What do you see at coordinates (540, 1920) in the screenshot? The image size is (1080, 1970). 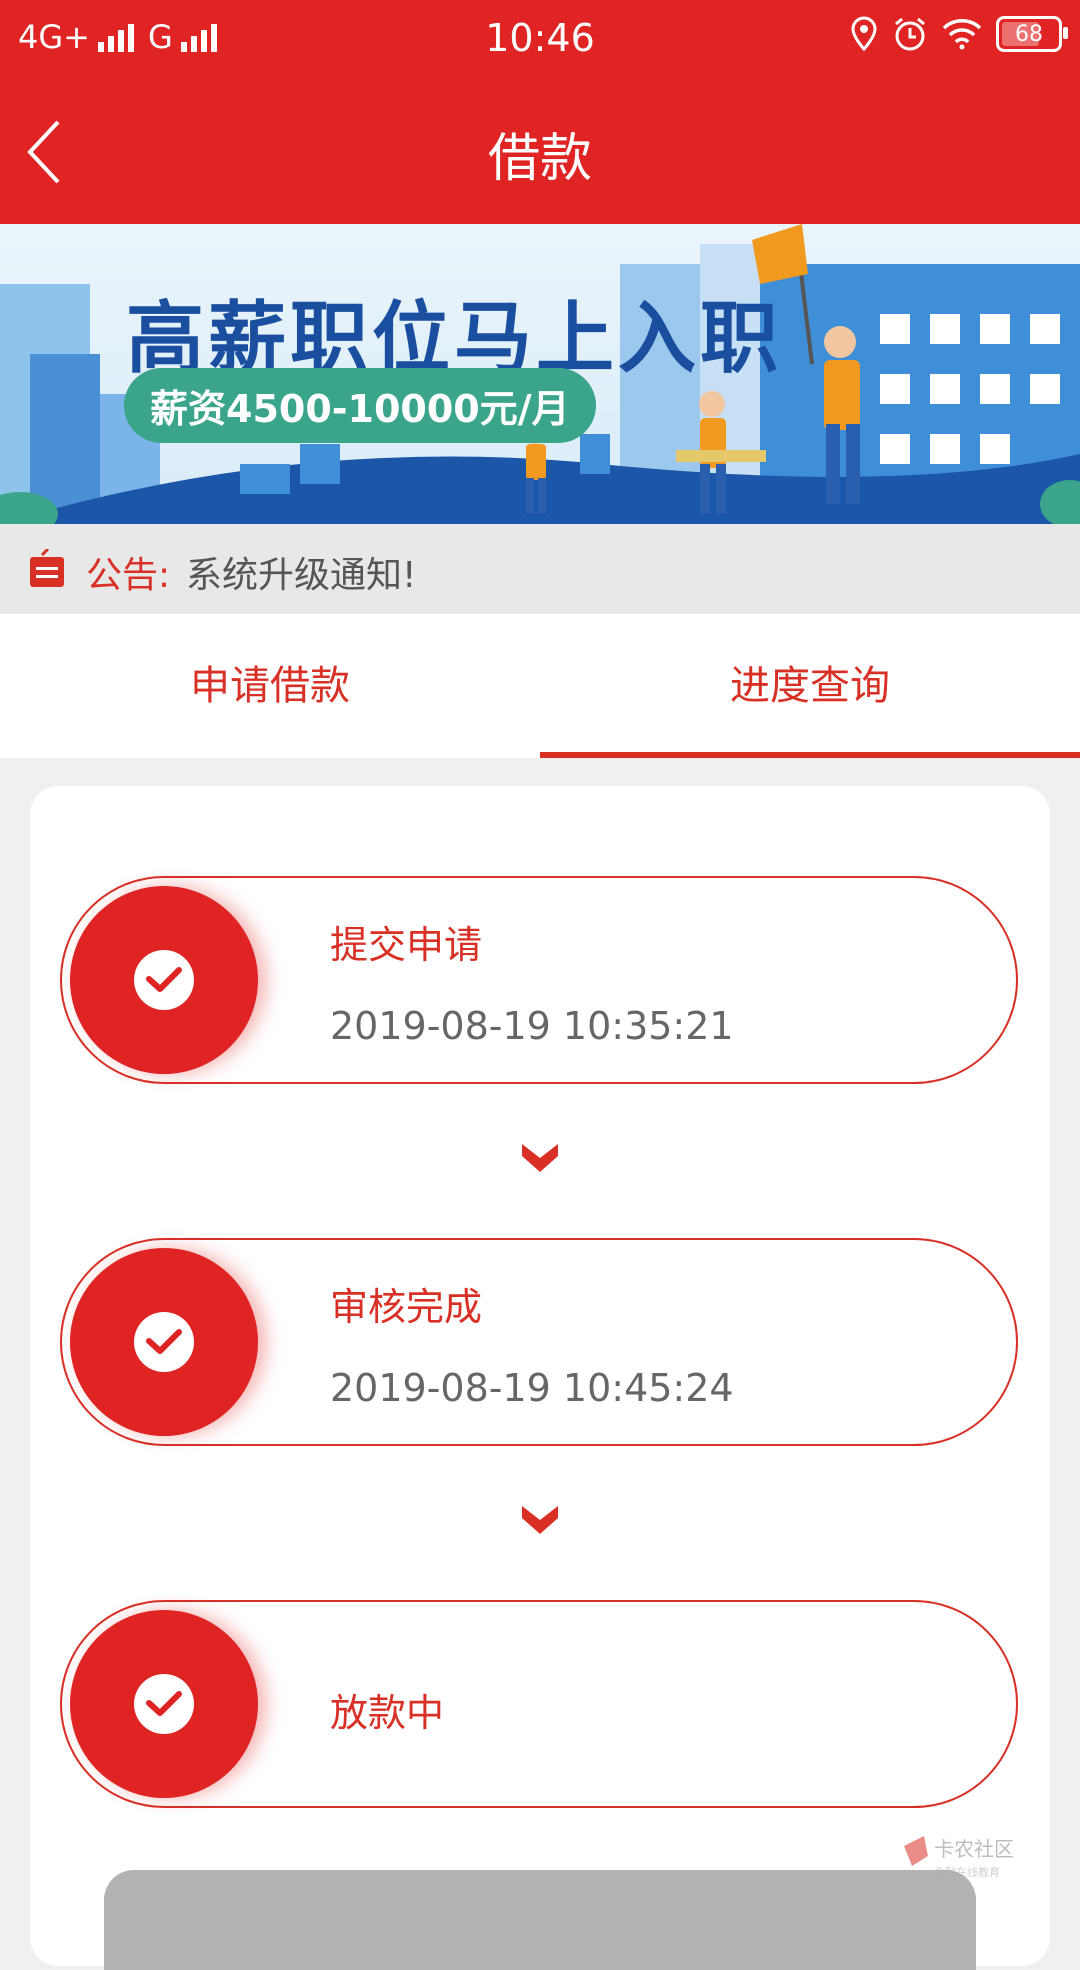 I see `bottom-action-button` at bounding box center [540, 1920].